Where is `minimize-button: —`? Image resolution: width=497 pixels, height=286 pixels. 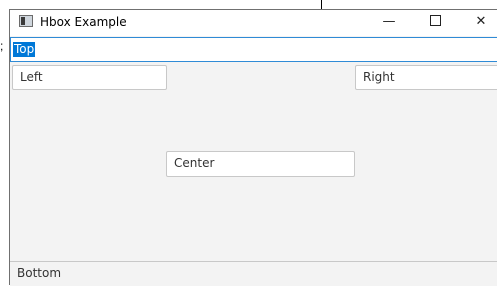
minimize-button: — is located at coordinates (389, 23).